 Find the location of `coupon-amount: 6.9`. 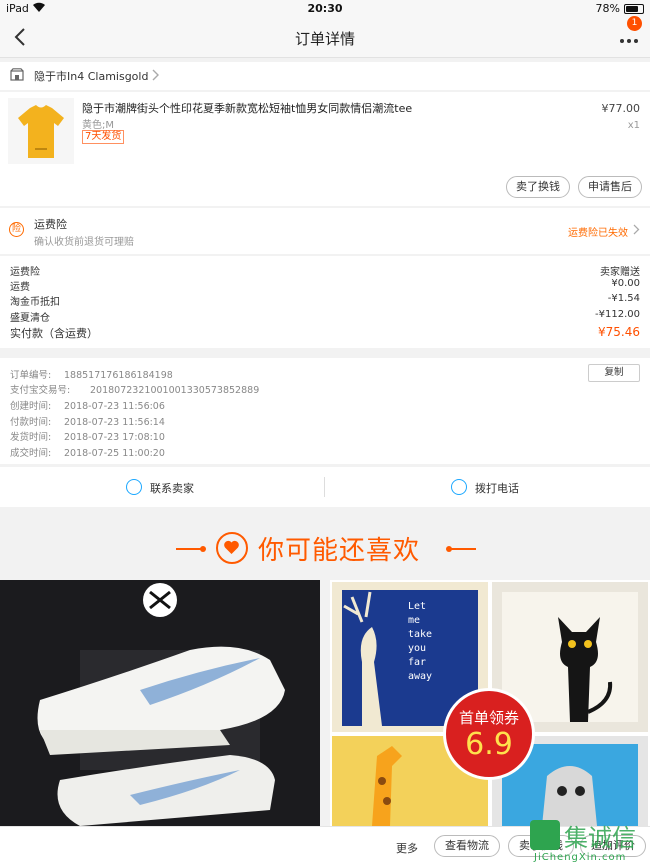

coupon-amount: 6.9 is located at coordinates (489, 744).